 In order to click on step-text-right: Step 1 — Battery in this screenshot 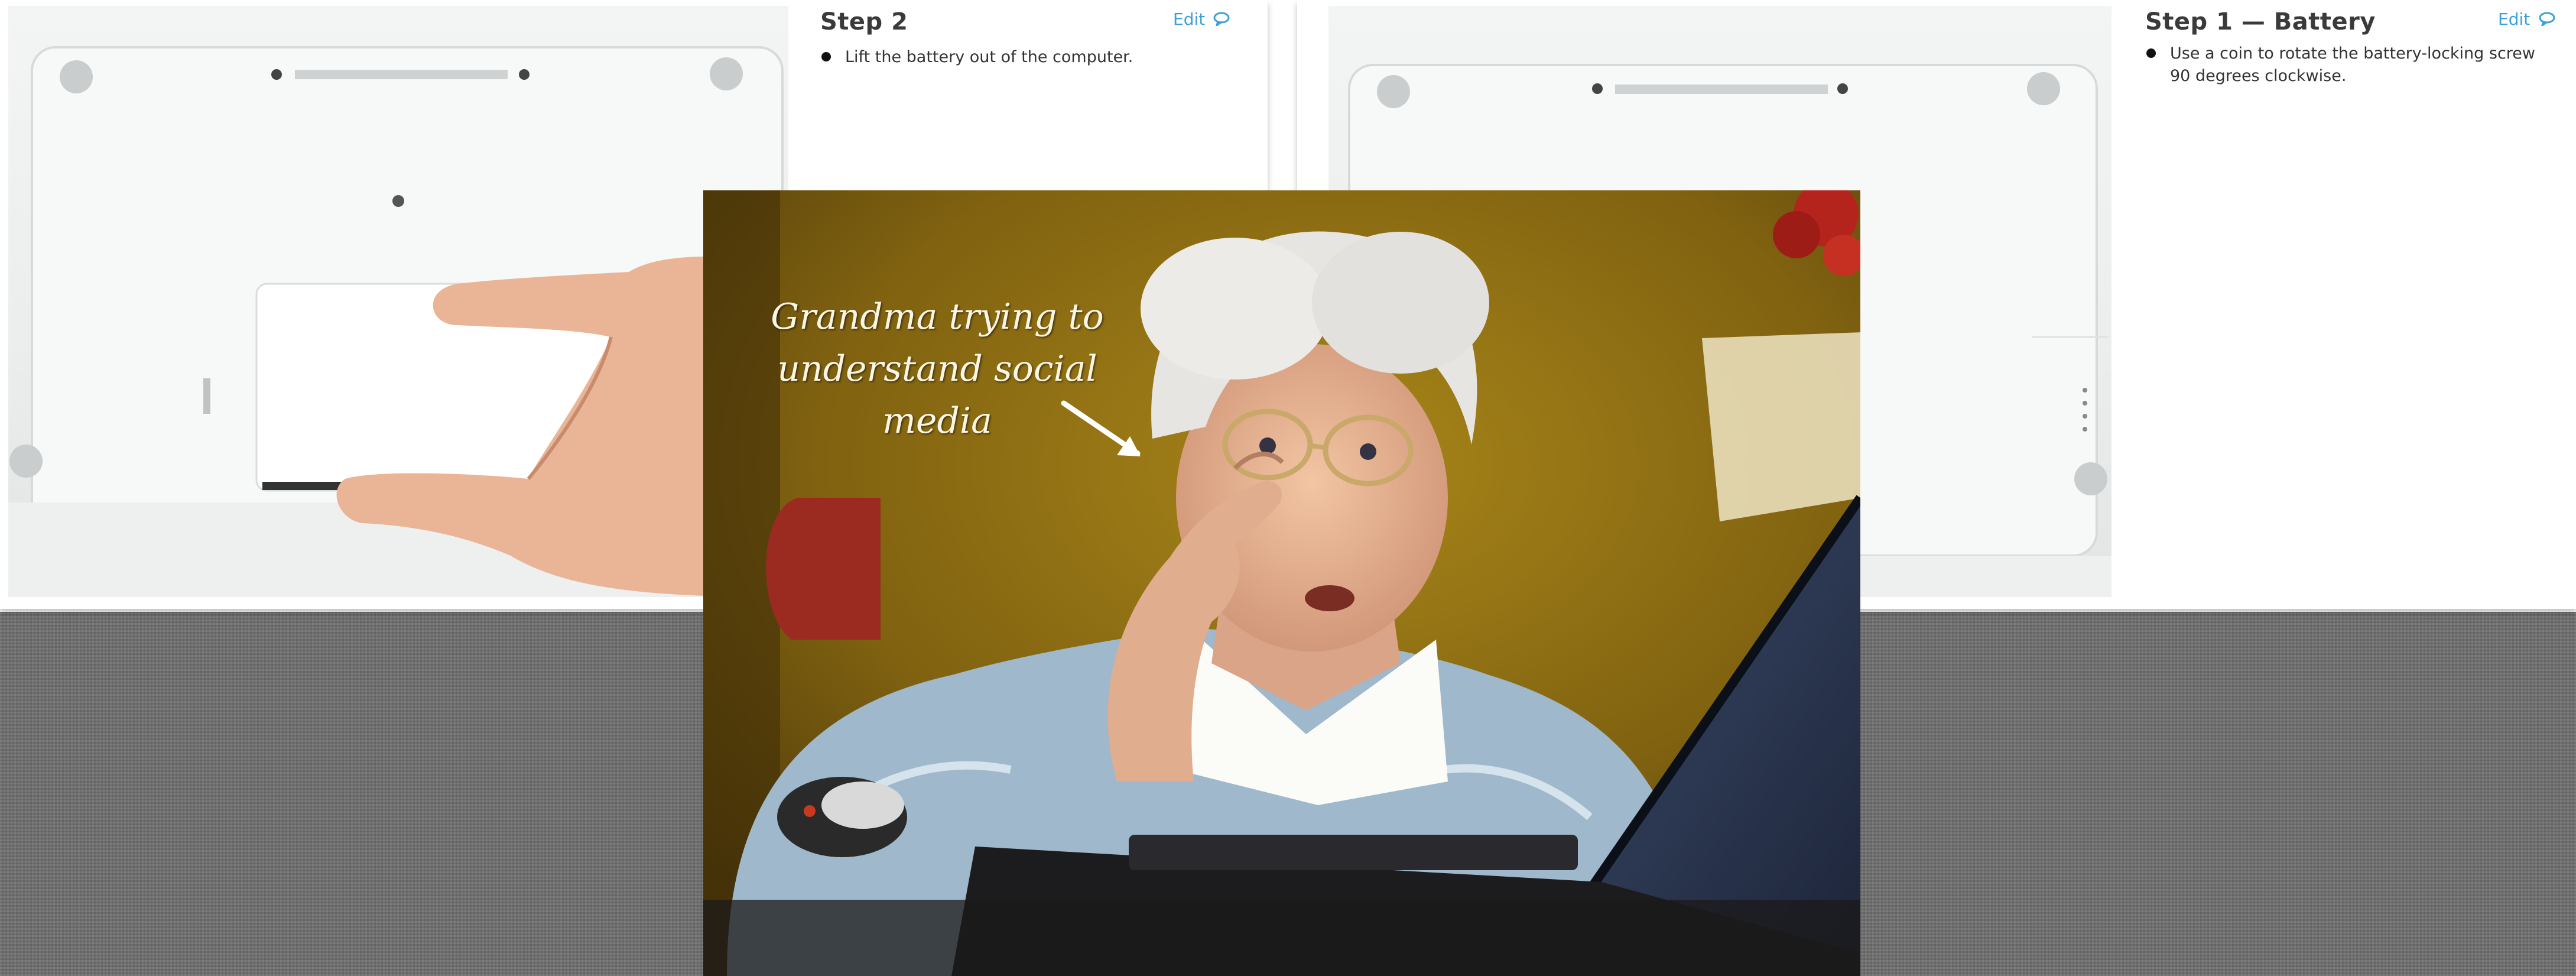, I will do `click(2349, 21)`.